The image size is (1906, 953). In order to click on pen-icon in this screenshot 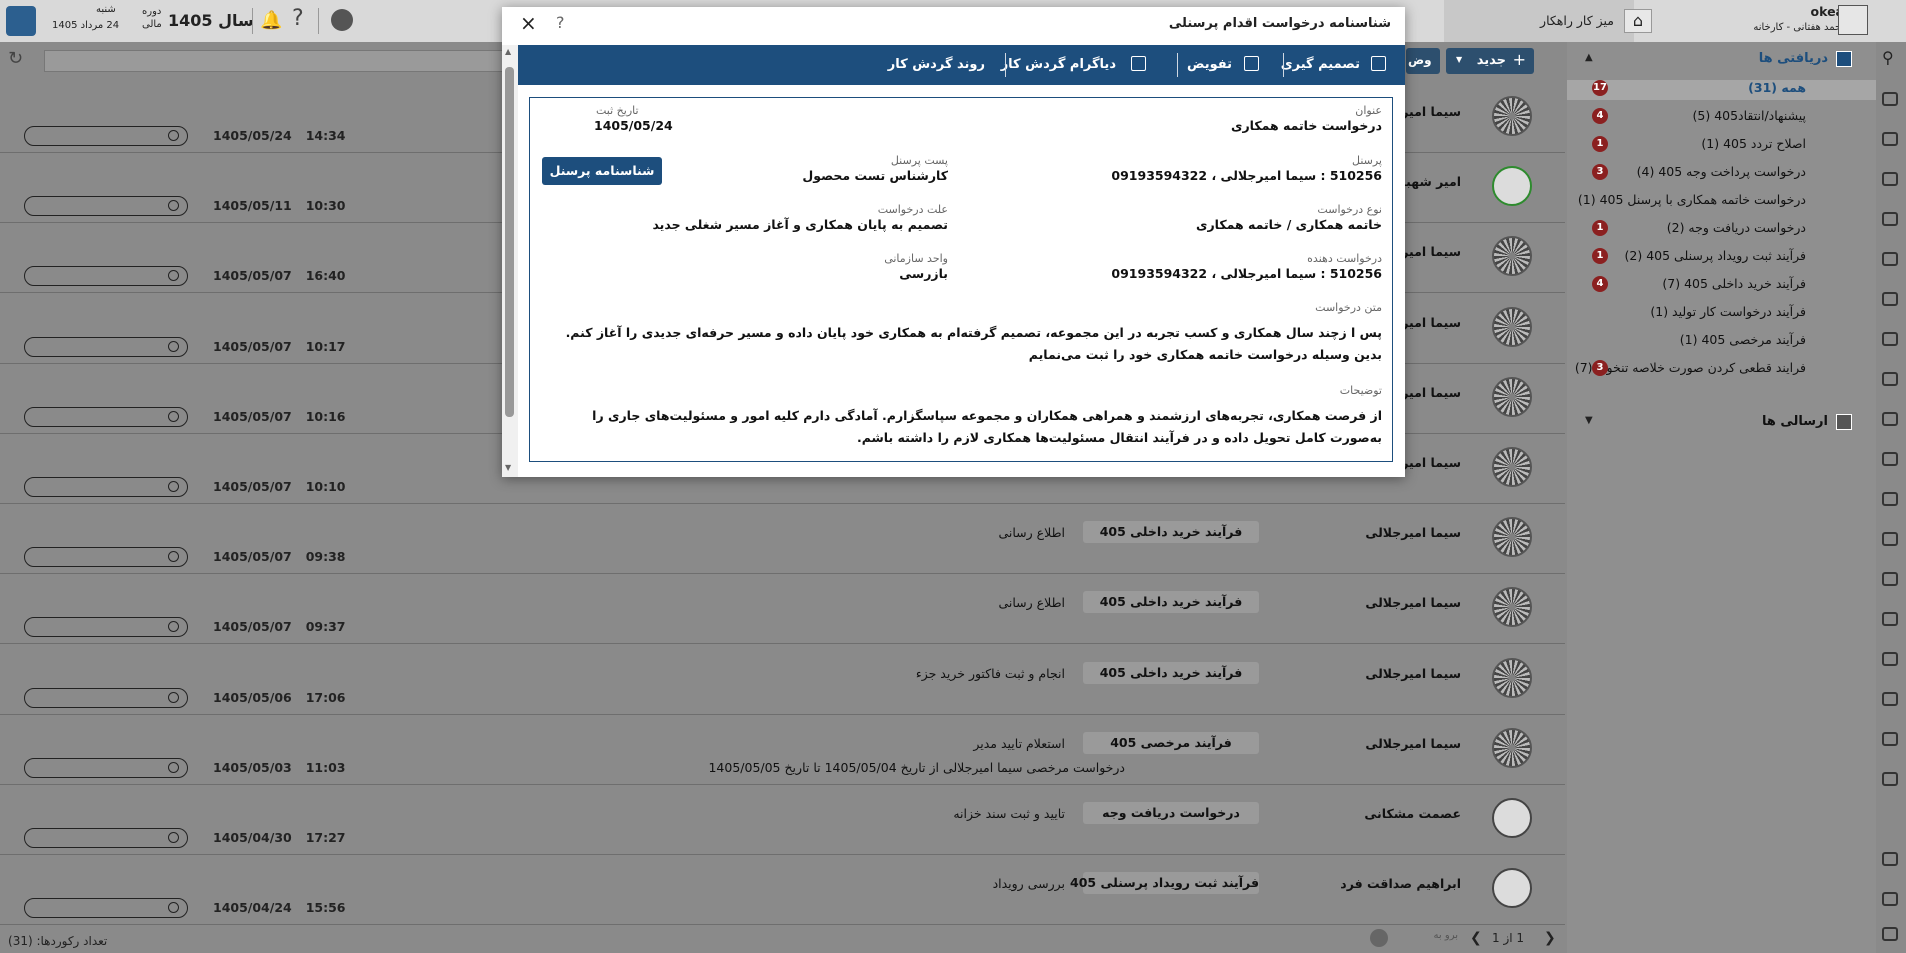, I will do `click(1890, 739)`.